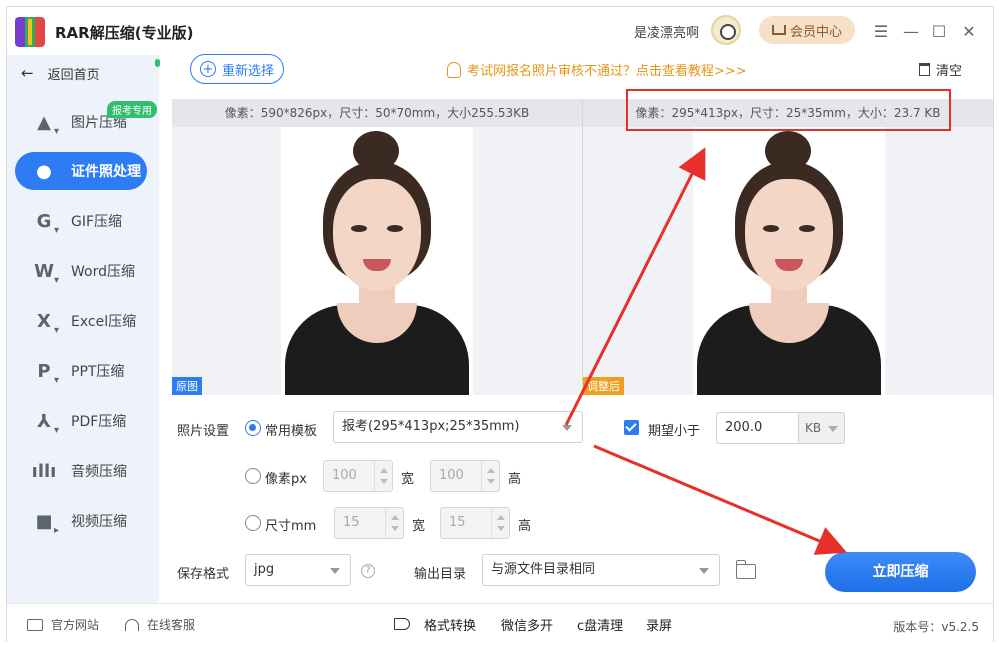  Describe the element at coordinates (815, 32) in the screenshot. I see `vip-center-label: 会员中心` at that location.